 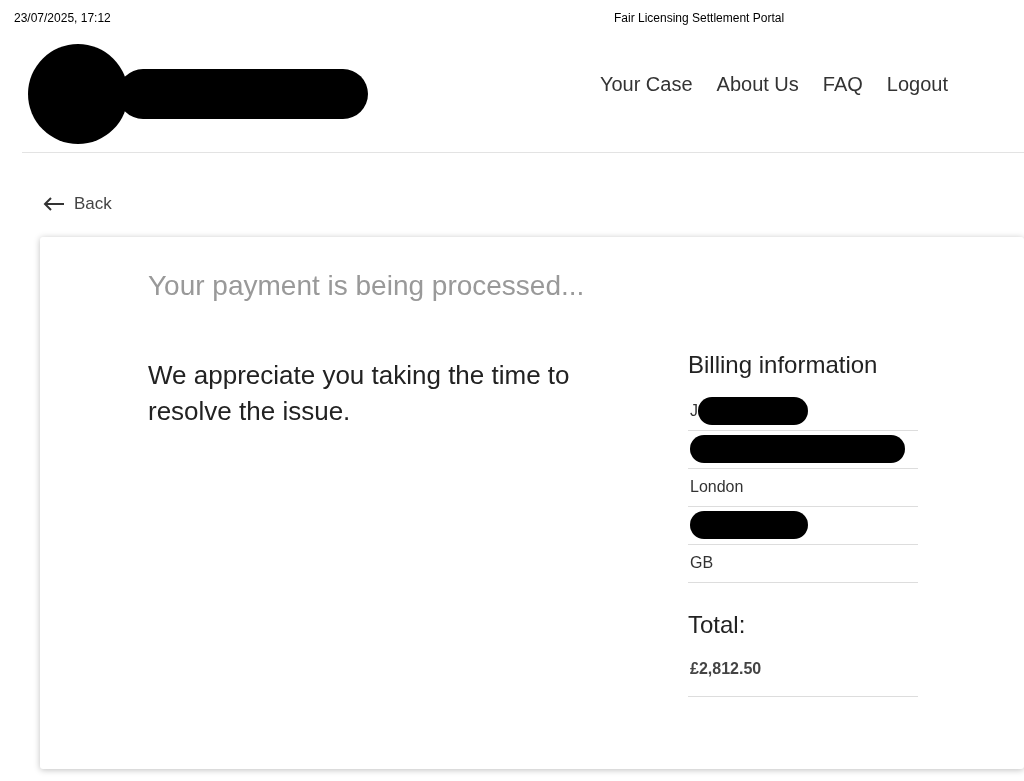 What do you see at coordinates (54, 203) in the screenshot?
I see `arrow-left-icon` at bounding box center [54, 203].